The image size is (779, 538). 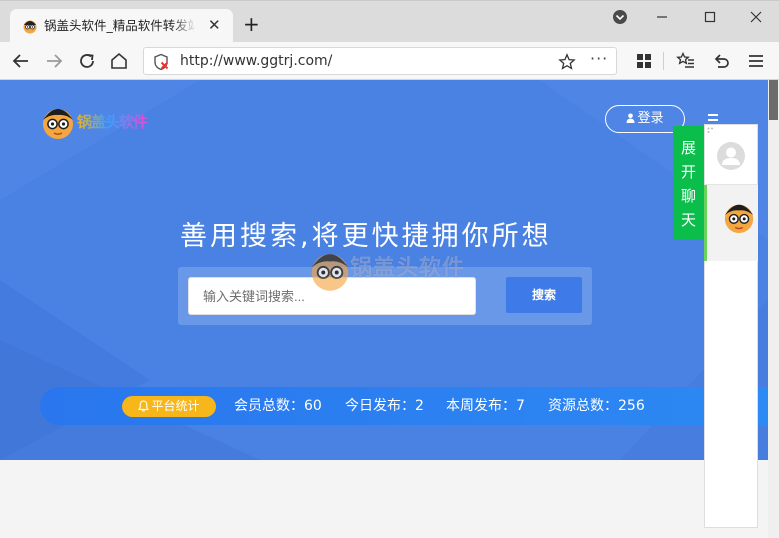 What do you see at coordinates (121, 26) in the screenshot?
I see `browser-tab: 锅盖头软件_精品软件转发站 ✕` at bounding box center [121, 26].